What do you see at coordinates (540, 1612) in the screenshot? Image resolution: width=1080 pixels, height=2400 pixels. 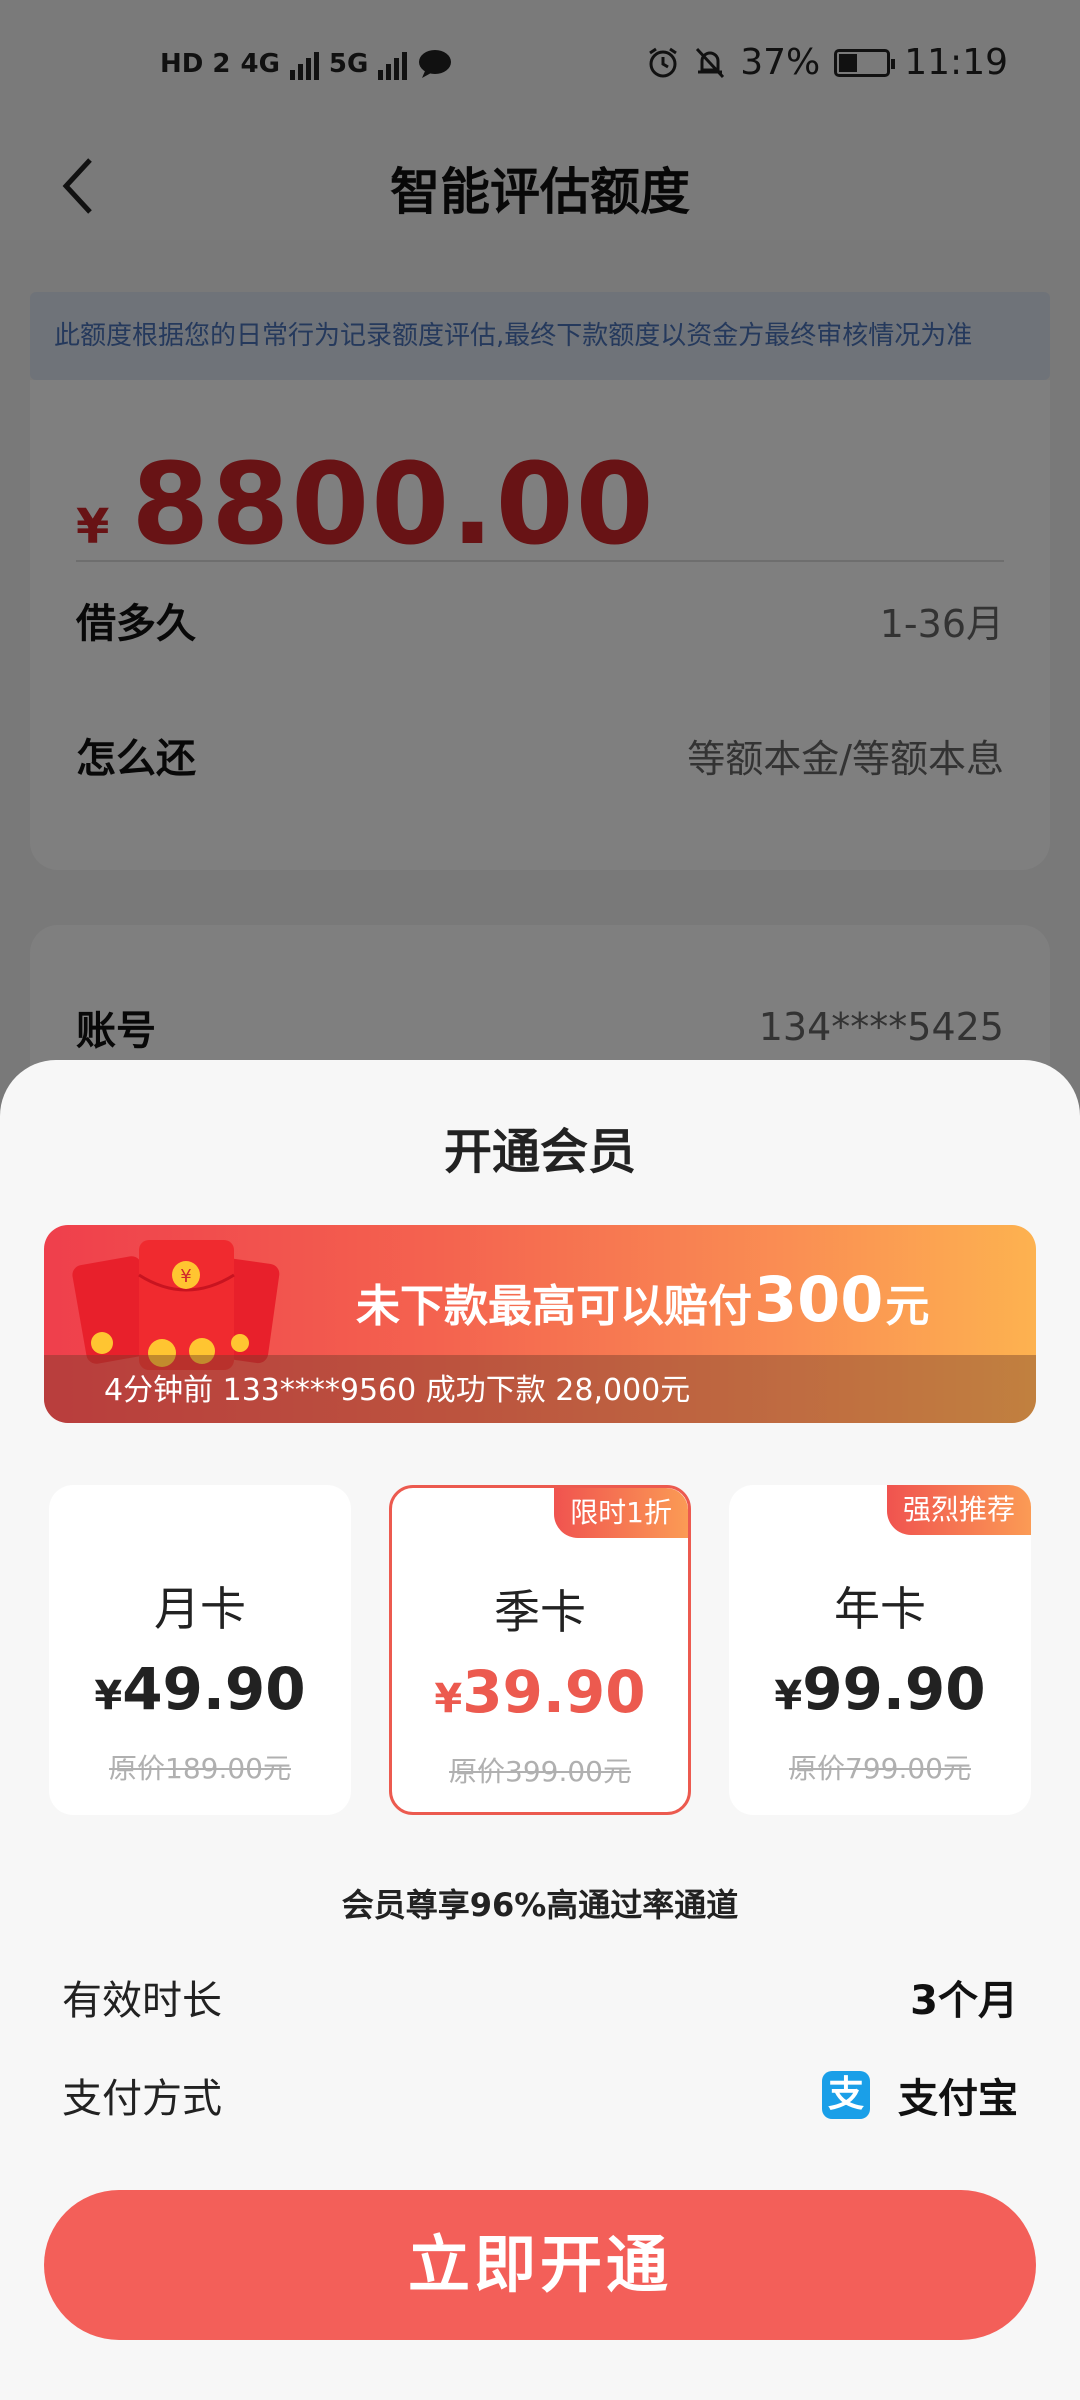 I see `plan-name: 季卡` at bounding box center [540, 1612].